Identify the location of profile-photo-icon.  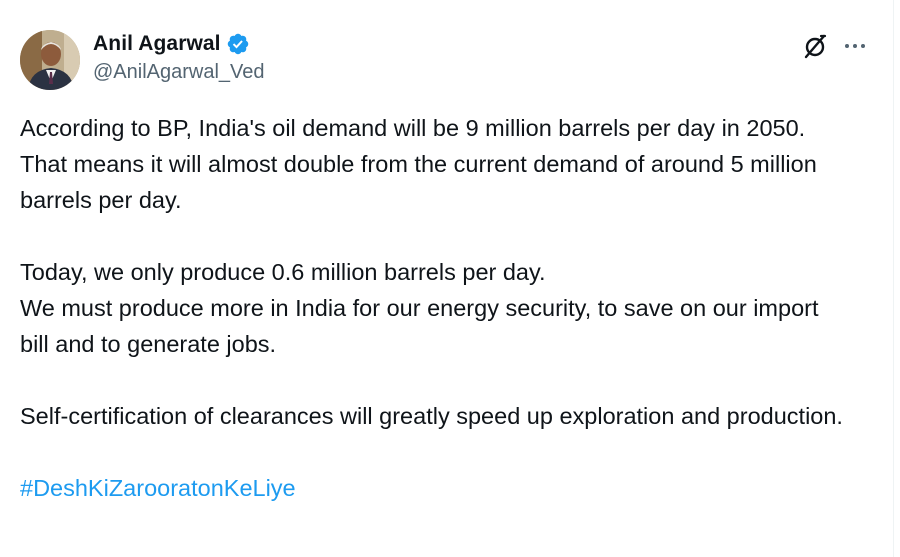
(50, 60).